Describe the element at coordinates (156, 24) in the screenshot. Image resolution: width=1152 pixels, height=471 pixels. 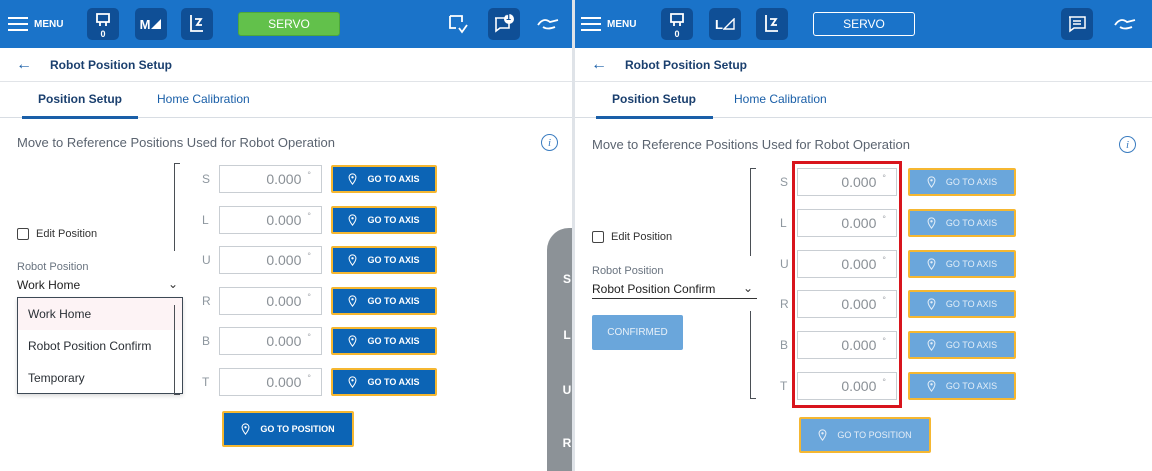
I see `coordinate-icon` at that location.